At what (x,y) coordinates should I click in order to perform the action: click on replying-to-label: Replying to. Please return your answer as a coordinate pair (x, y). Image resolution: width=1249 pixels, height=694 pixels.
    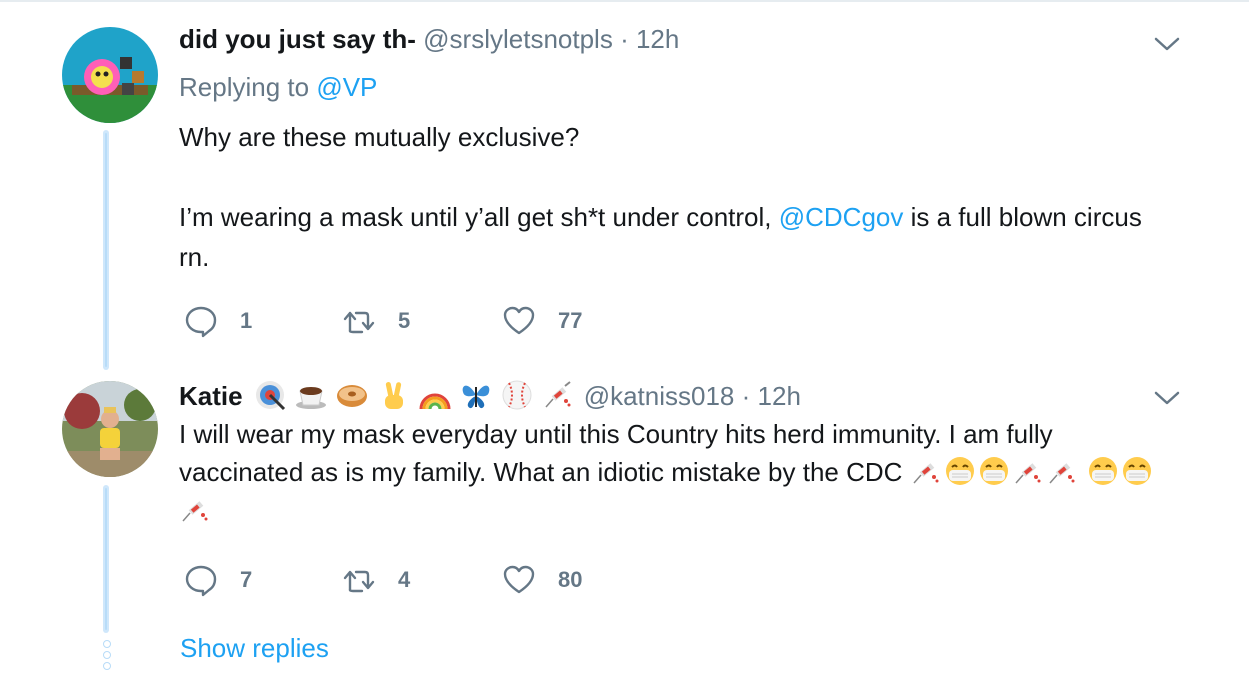
    Looking at the image, I should click on (244, 87).